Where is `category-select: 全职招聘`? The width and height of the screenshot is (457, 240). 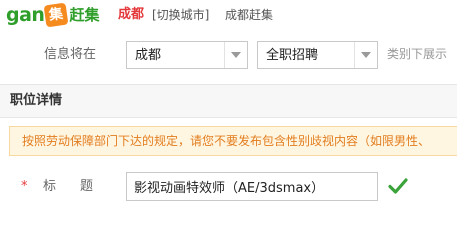 category-select: 全职招聘 is located at coordinates (317, 55).